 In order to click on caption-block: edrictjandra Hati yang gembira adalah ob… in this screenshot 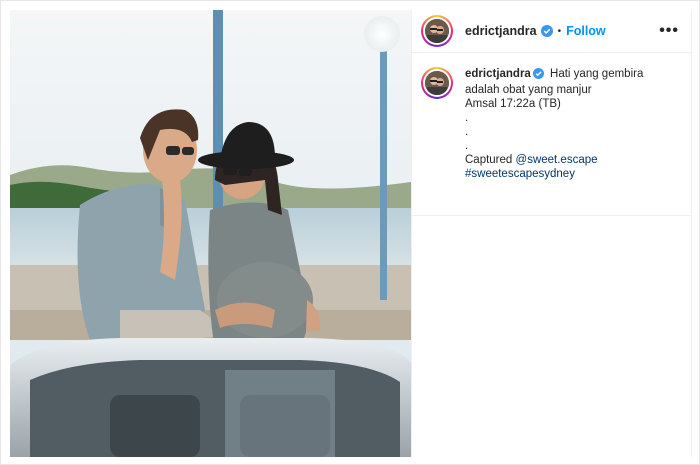, I will do `click(551, 117)`.